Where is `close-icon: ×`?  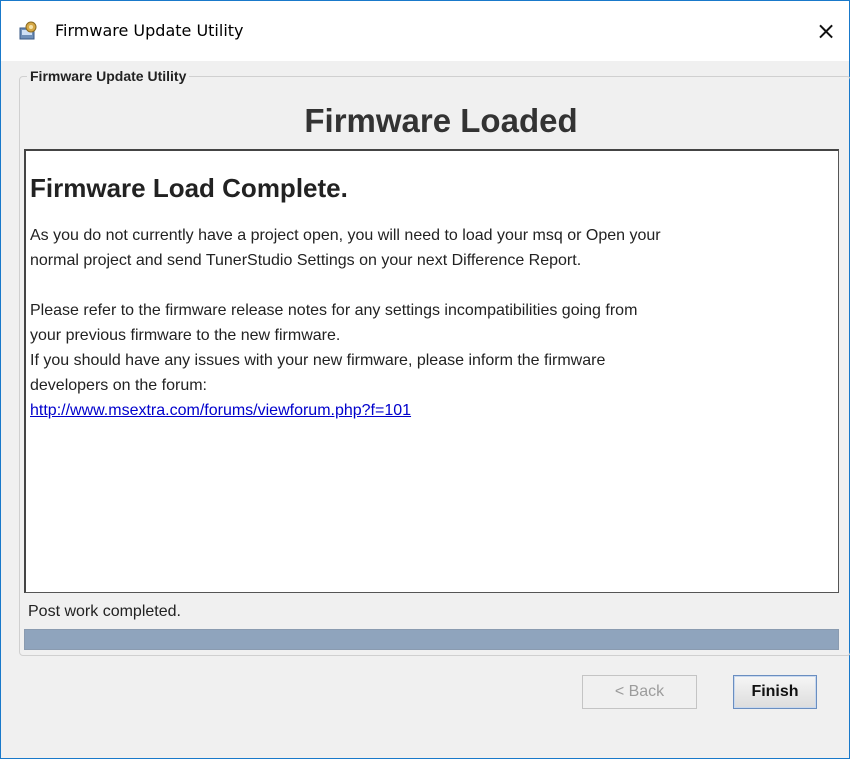
close-icon: × is located at coordinates (826, 31).